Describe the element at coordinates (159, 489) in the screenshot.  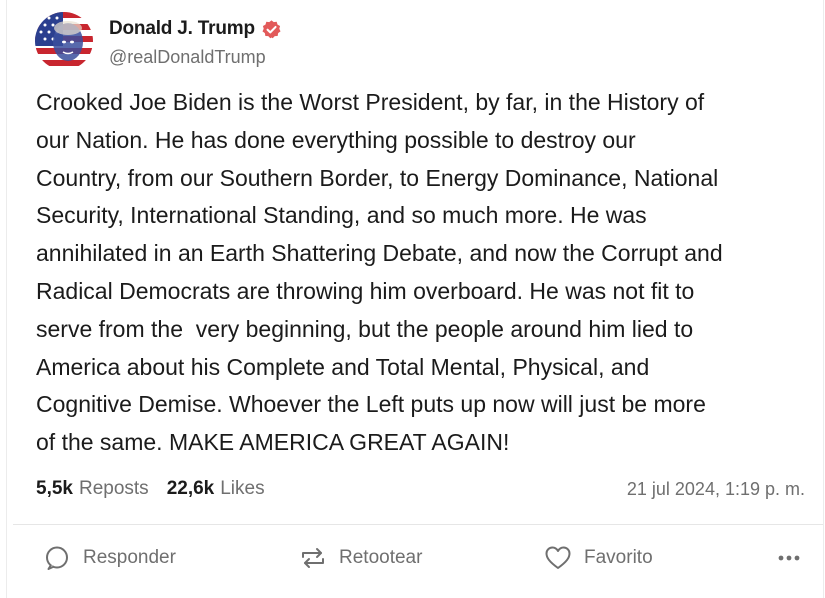
I see `engagement-stats: 5,5k Reposts 22,6k Likes` at that location.